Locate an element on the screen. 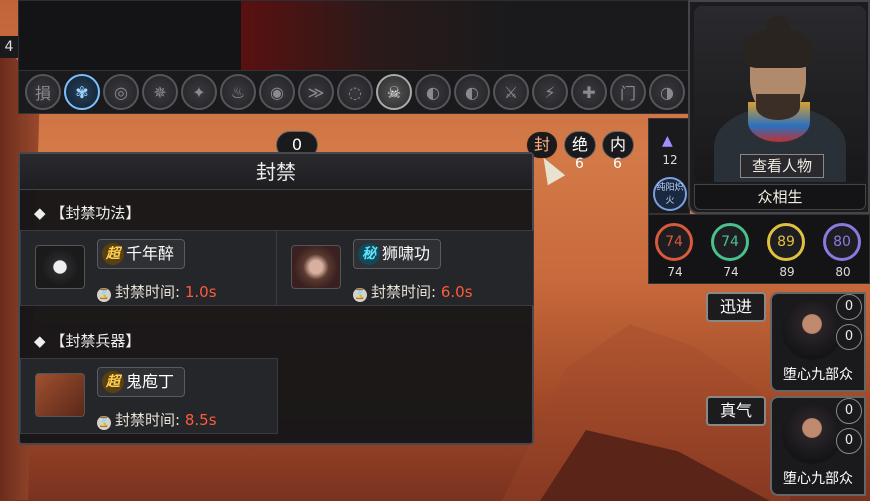  skill-name: 千年醉 is located at coordinates (150, 253).